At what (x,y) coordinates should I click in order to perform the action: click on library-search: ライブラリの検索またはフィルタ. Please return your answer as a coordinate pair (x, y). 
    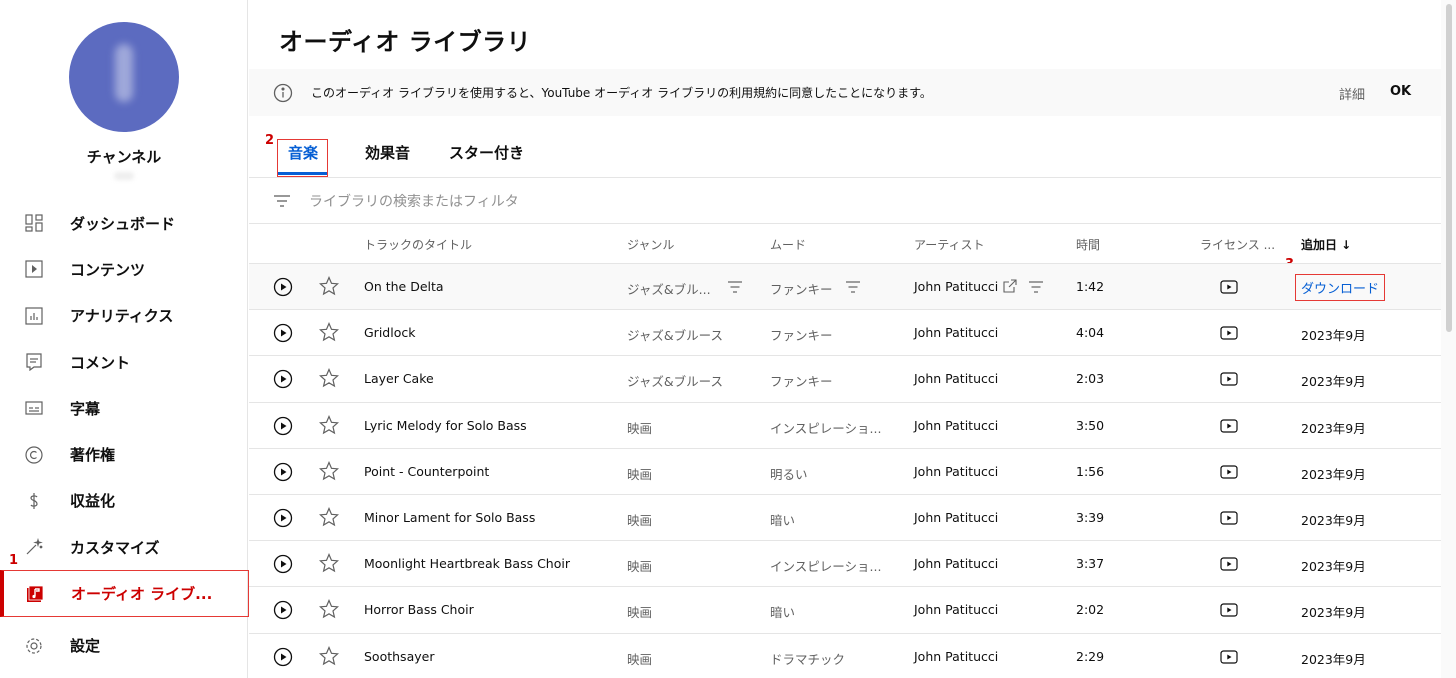
    Looking at the image, I should click on (845, 201).